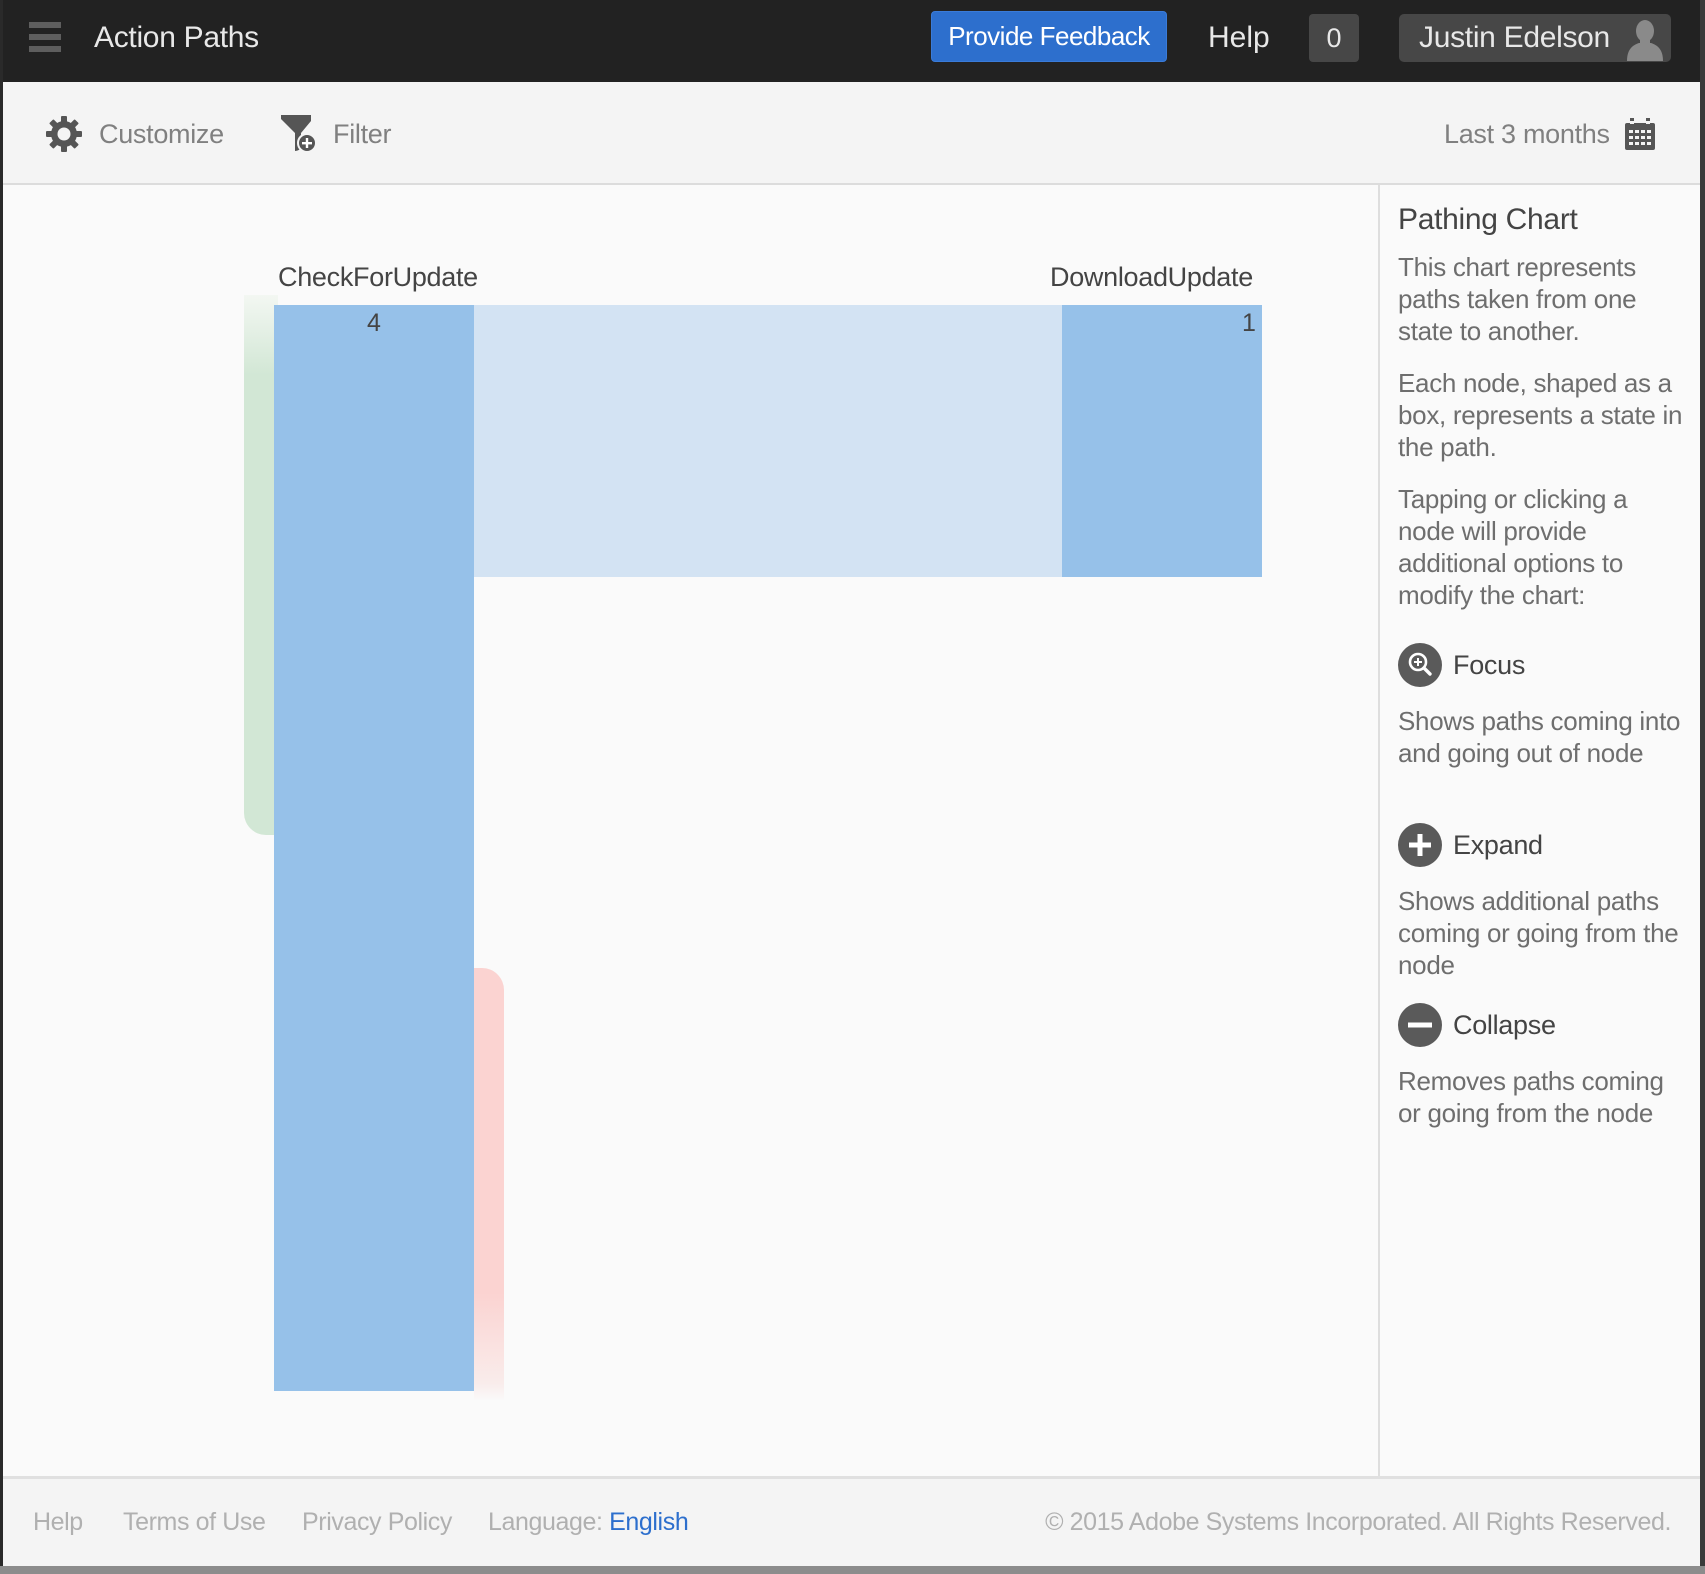 This screenshot has height=1574, width=1705. Describe the element at coordinates (768, 441) in the screenshot. I see `path-link-checkforupdate-to-downloadupdate` at that location.